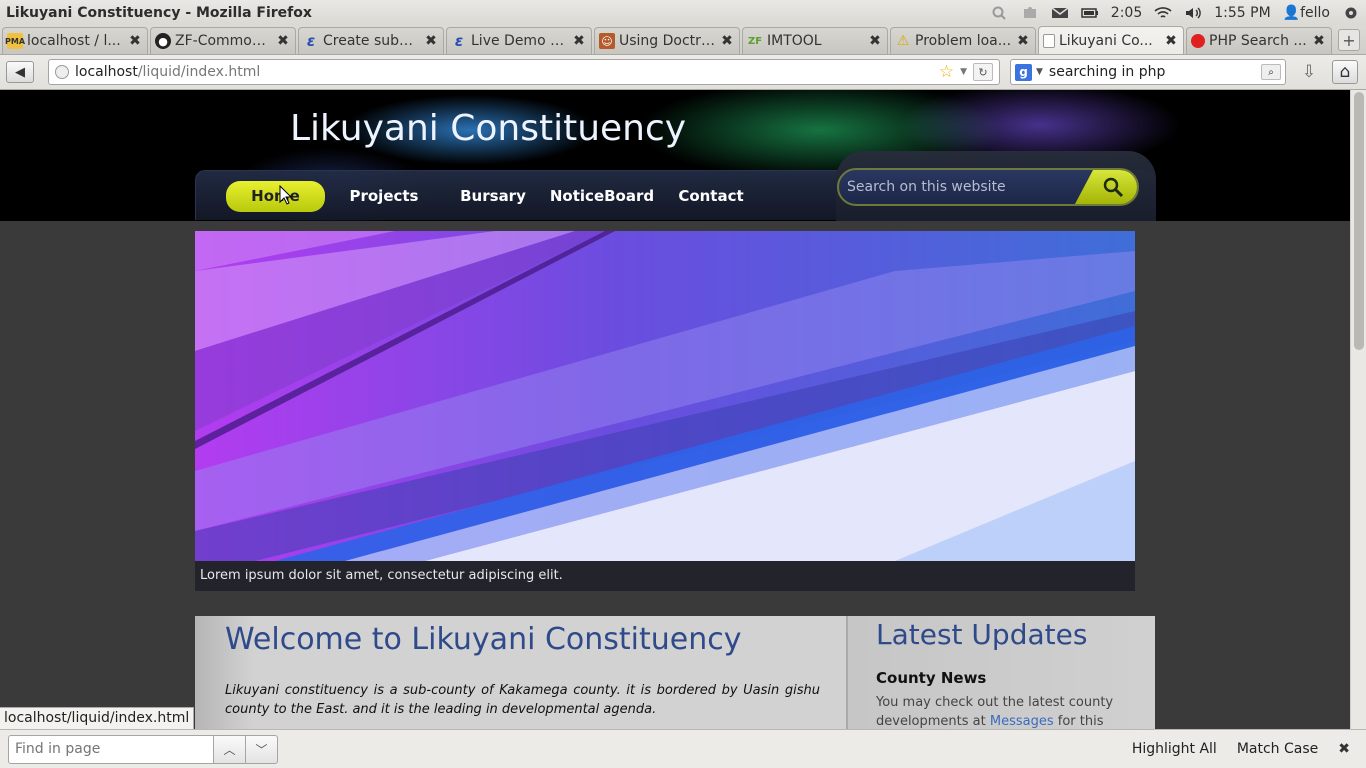 The width and height of the screenshot is (1366, 768). I want to click on tab-problem-loading: ⚠ Problem loa... ✖, so click(963, 40).